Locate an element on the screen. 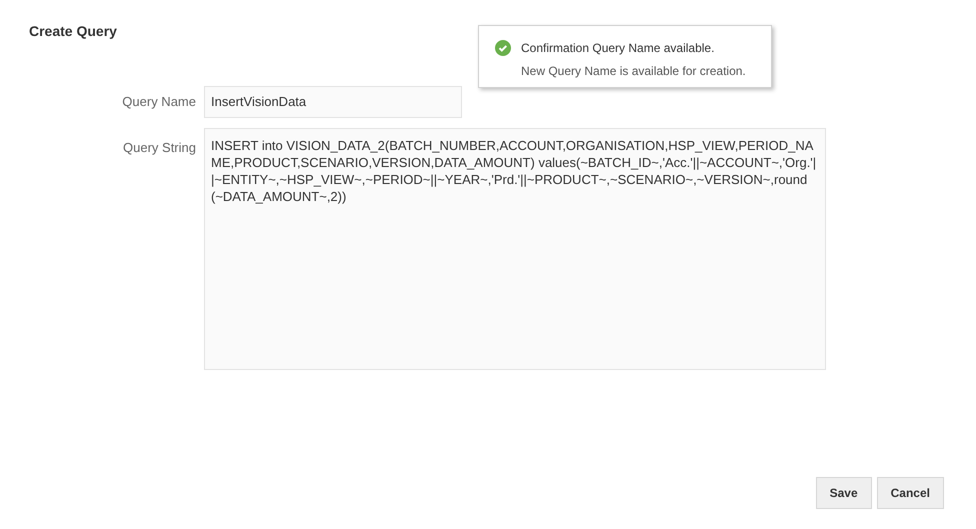 This screenshot has width=976, height=529. cancel-button: Cancel is located at coordinates (910, 493).